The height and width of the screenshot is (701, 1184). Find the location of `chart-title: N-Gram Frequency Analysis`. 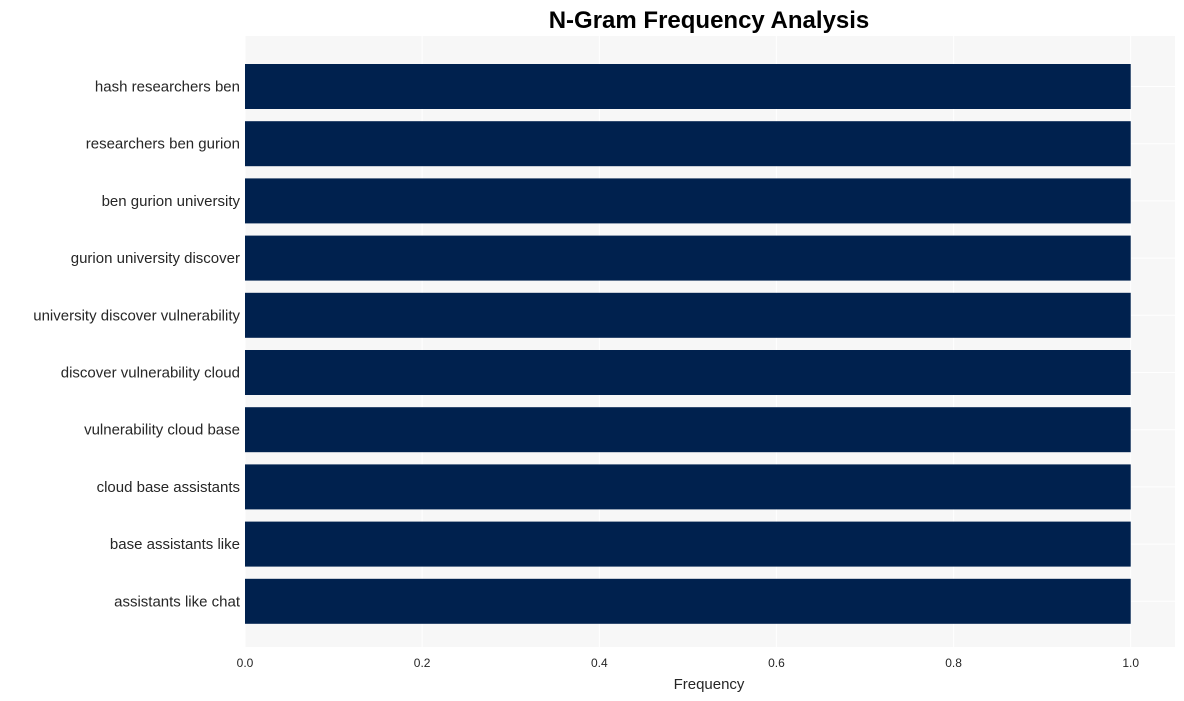

chart-title: N-Gram Frequency Analysis is located at coordinates (709, 20).